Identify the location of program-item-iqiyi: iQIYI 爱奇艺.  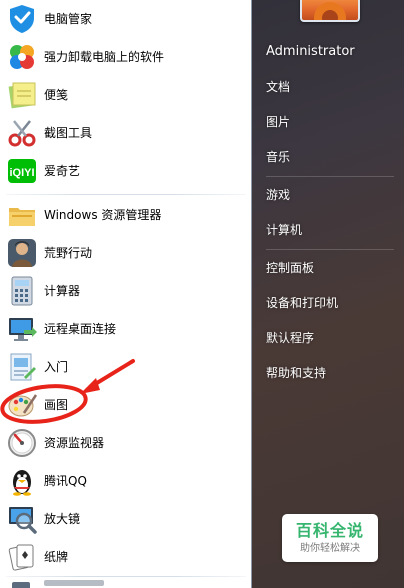
(124, 171).